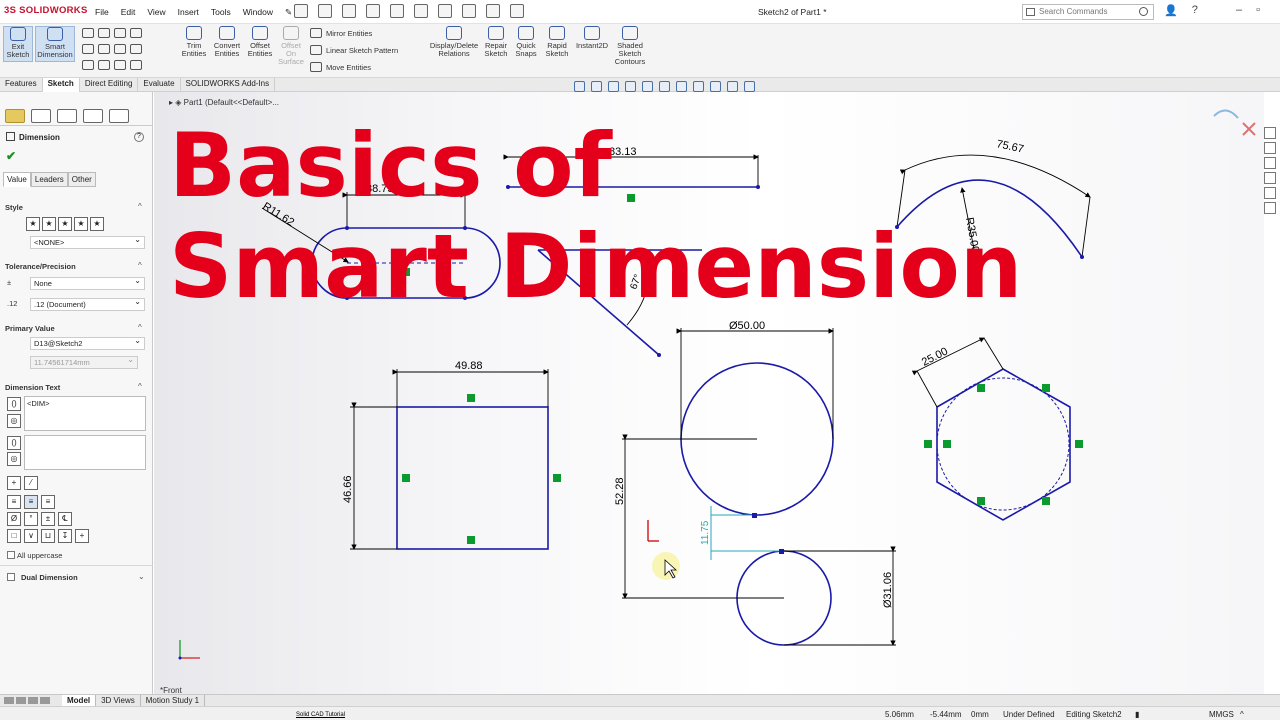 The height and width of the screenshot is (720, 1280). What do you see at coordinates (189, 650) in the screenshot?
I see `triad-icon` at bounding box center [189, 650].